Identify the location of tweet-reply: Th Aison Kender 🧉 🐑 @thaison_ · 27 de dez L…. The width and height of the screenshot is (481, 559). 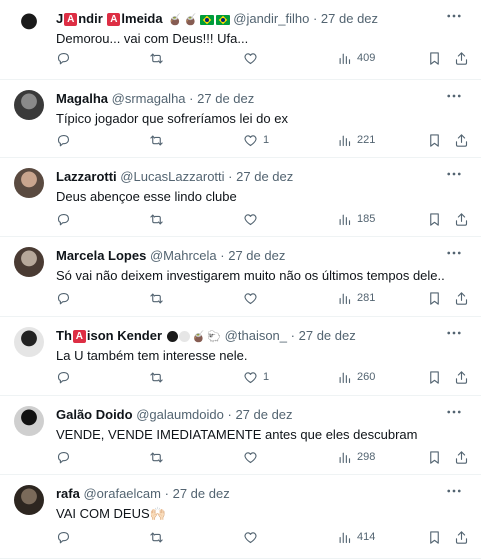
(240, 356).